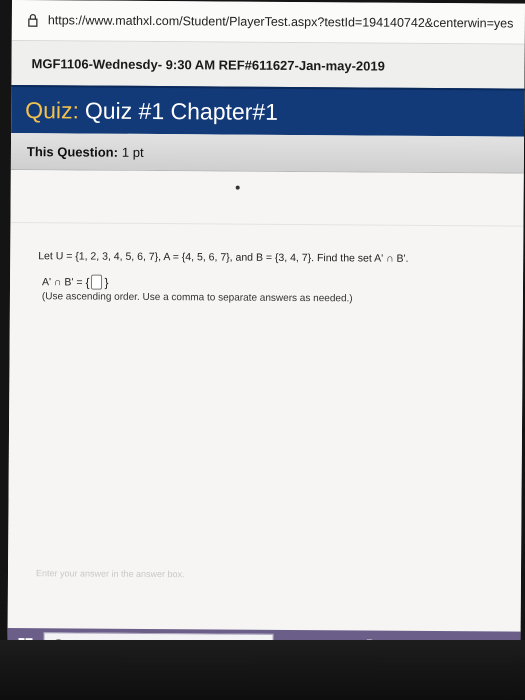  I want to click on answer-input, so click(97, 282).